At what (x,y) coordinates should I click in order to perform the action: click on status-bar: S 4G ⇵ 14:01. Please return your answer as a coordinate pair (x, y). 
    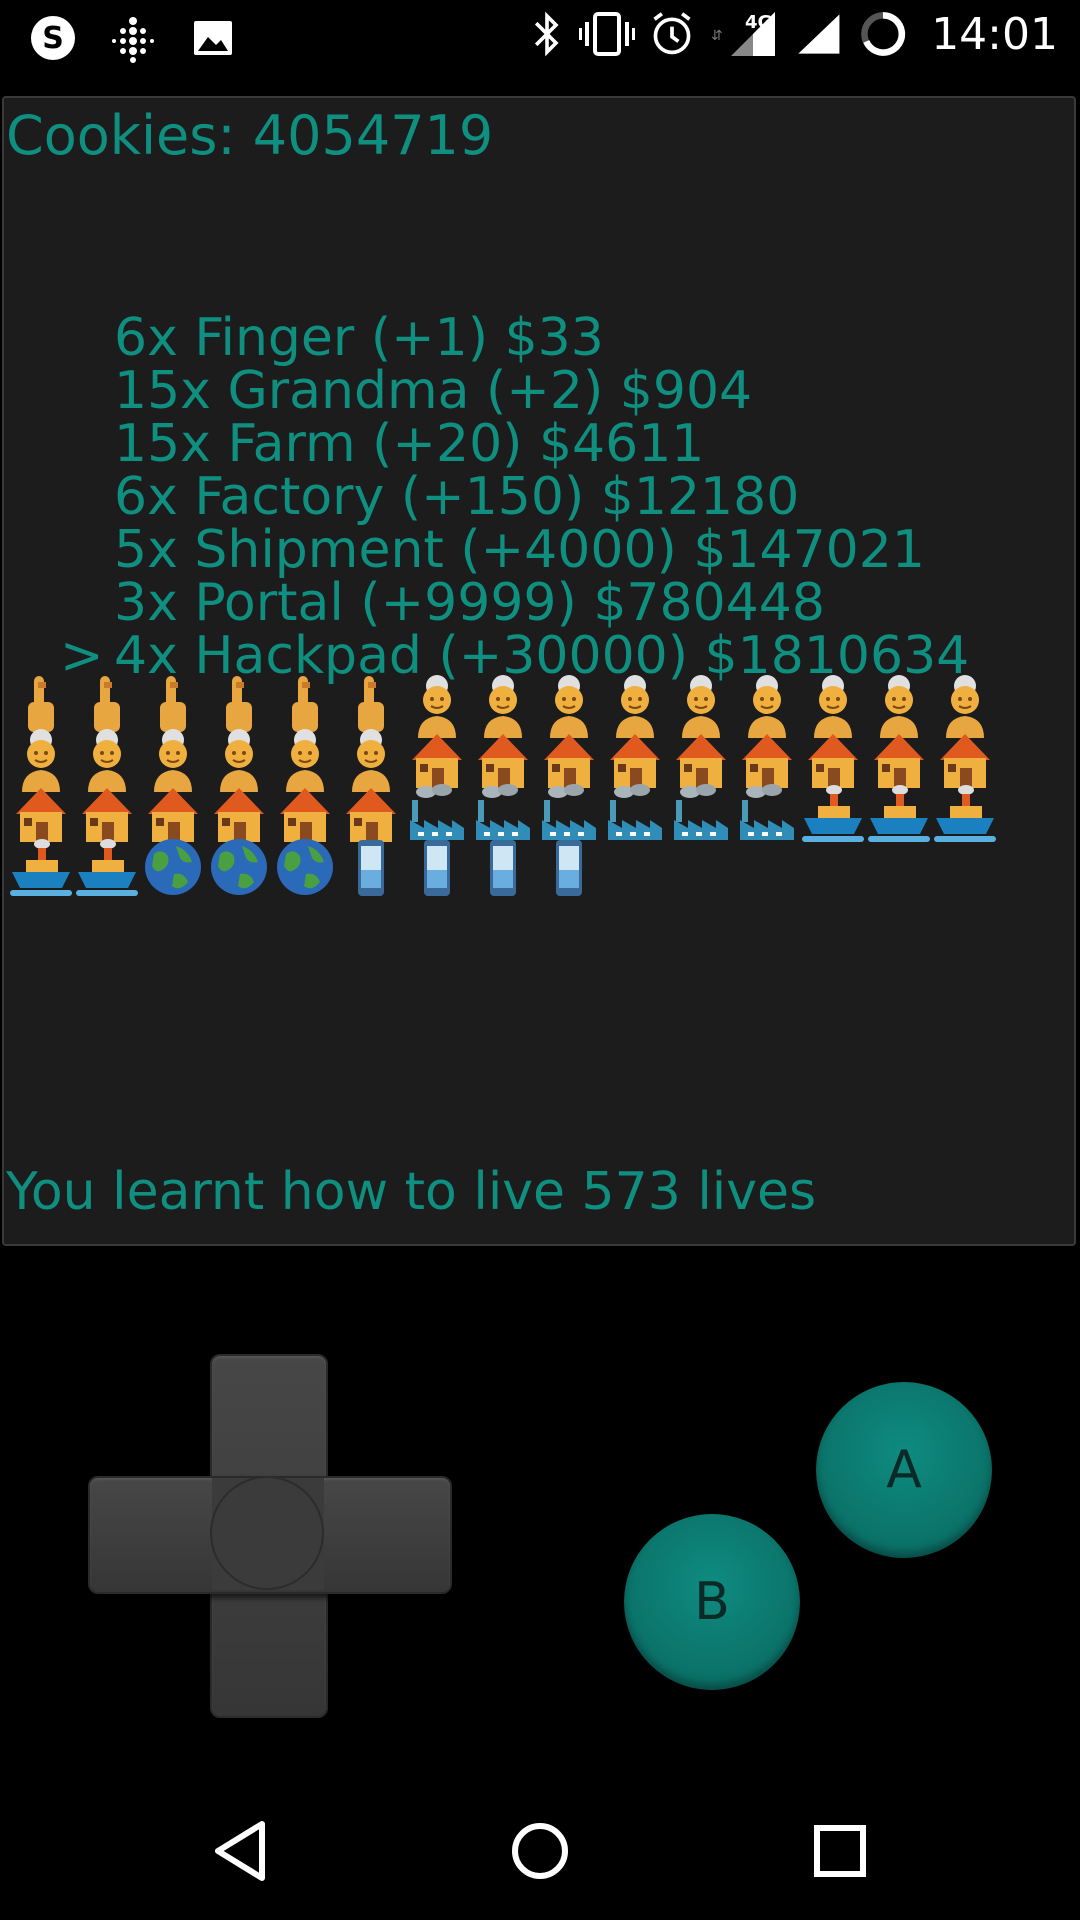
    Looking at the image, I should click on (540, 37).